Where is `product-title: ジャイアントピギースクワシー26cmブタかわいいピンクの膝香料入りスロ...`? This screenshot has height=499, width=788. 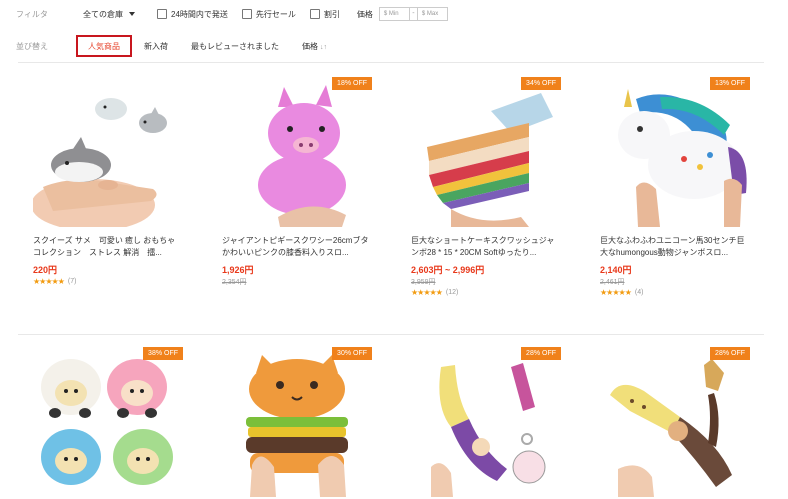
product-title: ジャイアントピギースクワシー26cmブタかわいいピンクの膝香料入りスロ... is located at coordinates (297, 247).